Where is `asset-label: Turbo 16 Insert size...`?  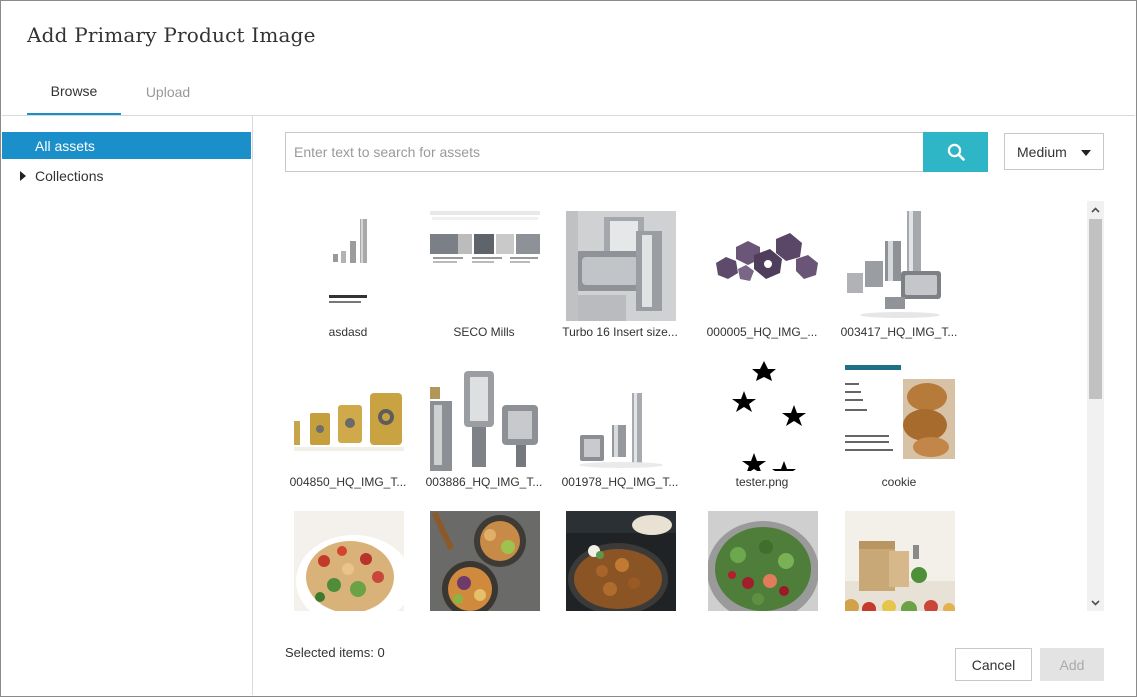 asset-label: Turbo 16 Insert size... is located at coordinates (620, 332).